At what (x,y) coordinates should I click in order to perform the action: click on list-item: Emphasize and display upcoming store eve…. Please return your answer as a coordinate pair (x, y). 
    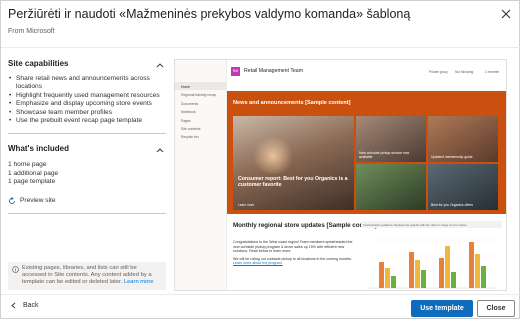
    Looking at the image, I should click on (87, 104).